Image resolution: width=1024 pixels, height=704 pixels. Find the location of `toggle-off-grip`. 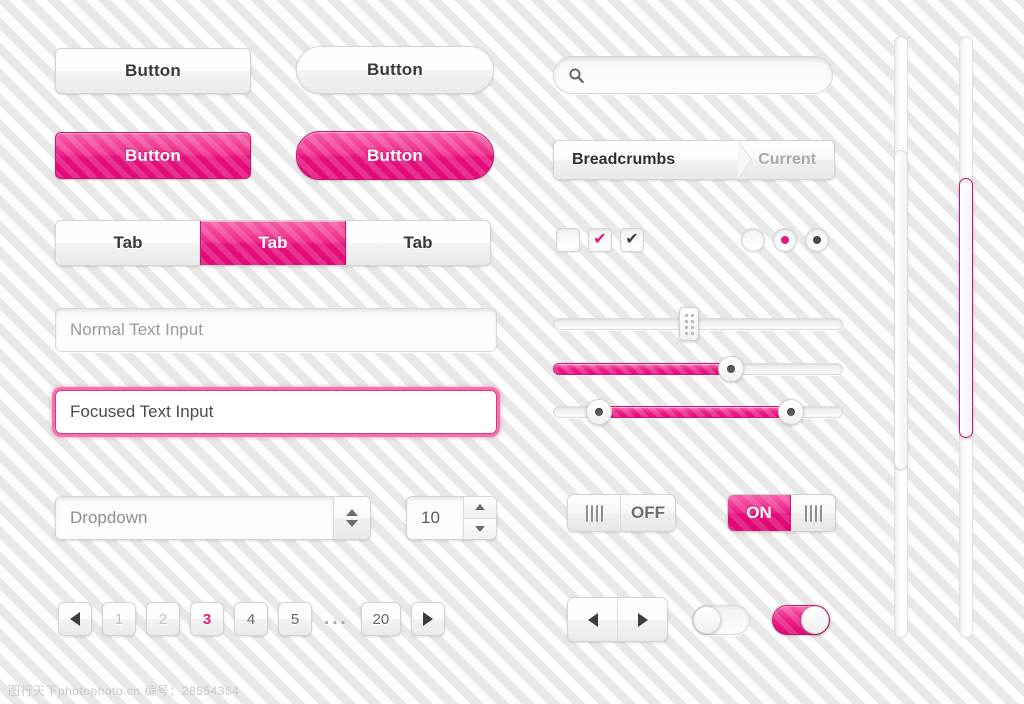

toggle-off-grip is located at coordinates (594, 513).